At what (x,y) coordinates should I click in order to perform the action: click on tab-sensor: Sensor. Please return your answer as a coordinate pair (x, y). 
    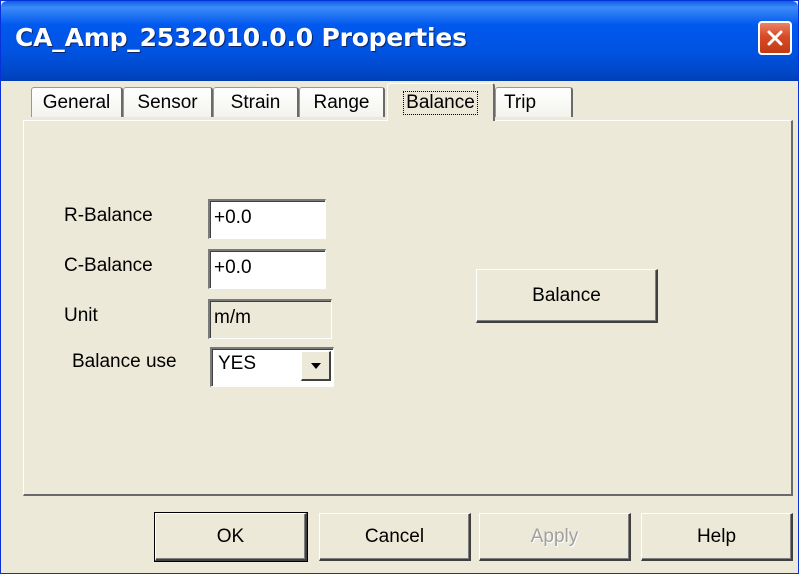
    Looking at the image, I should click on (168, 102).